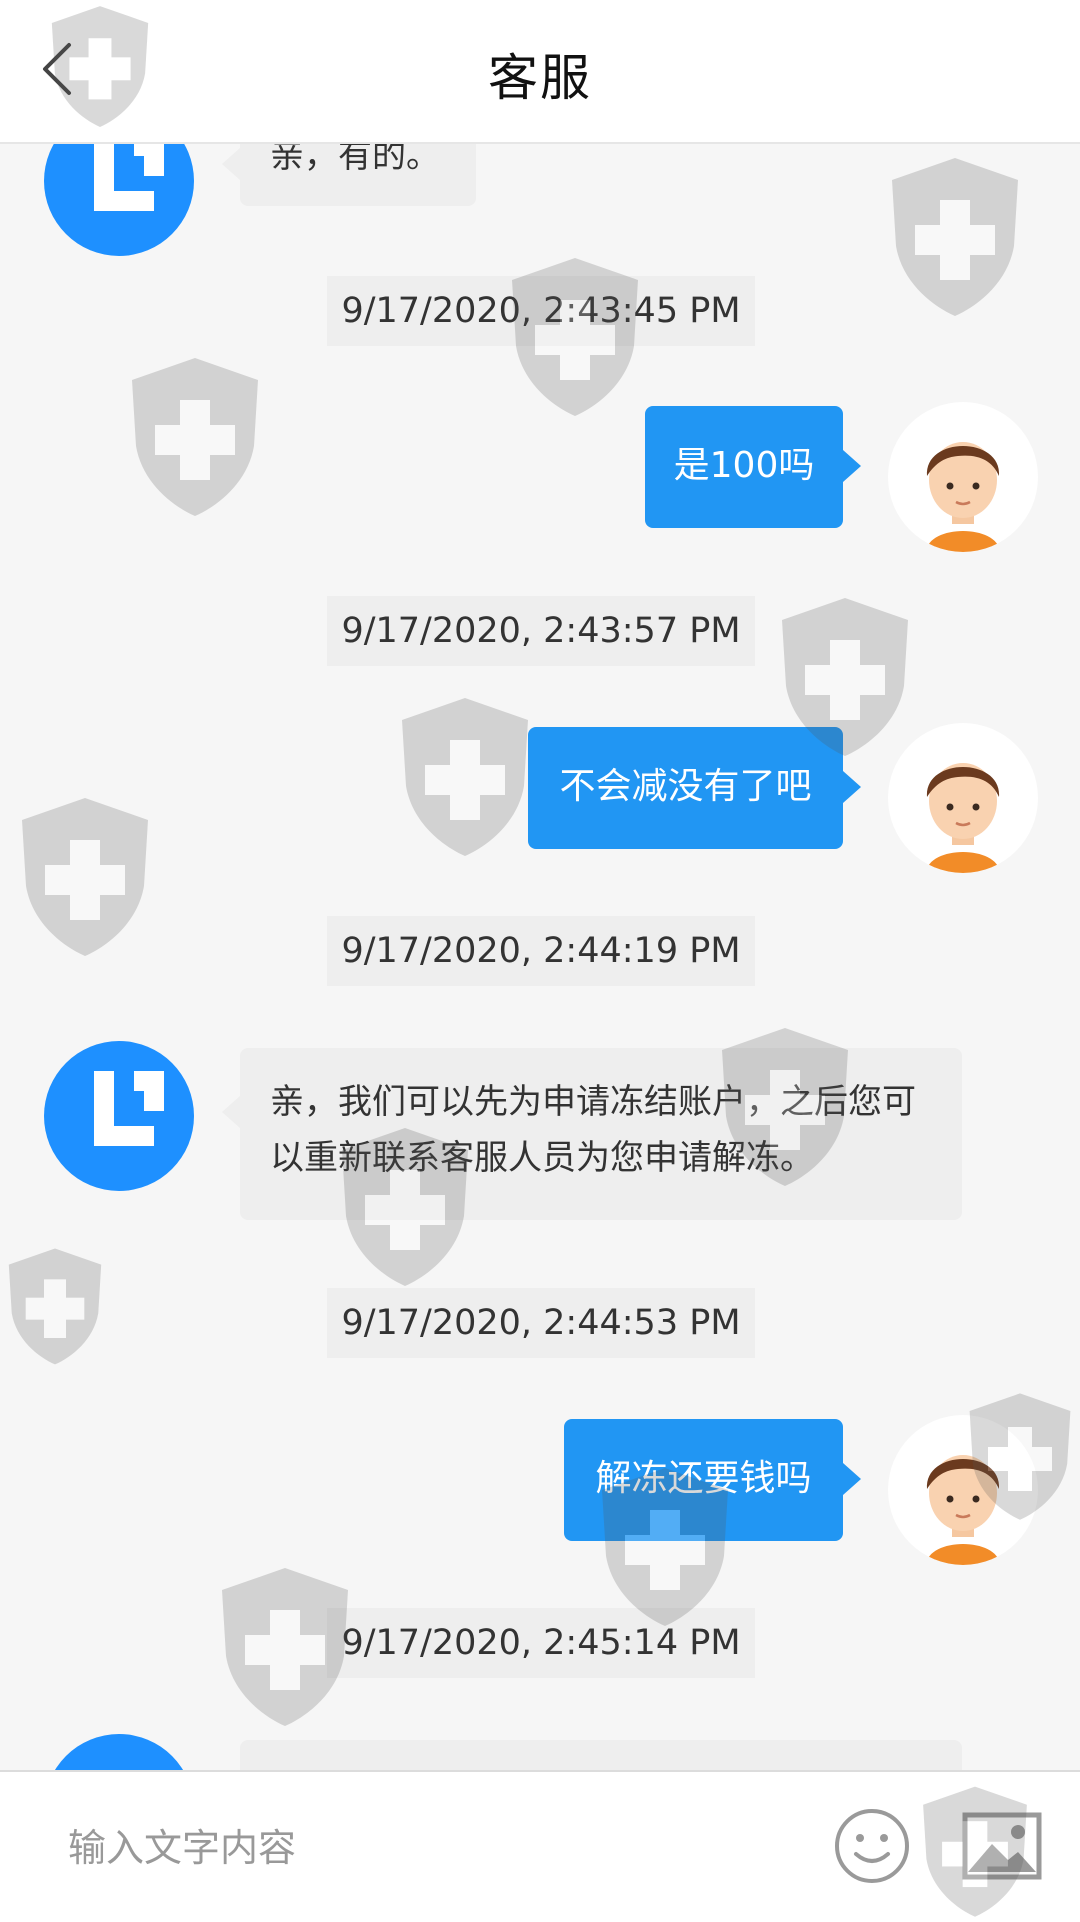  I want to click on page-title: 客服, so click(540, 78).